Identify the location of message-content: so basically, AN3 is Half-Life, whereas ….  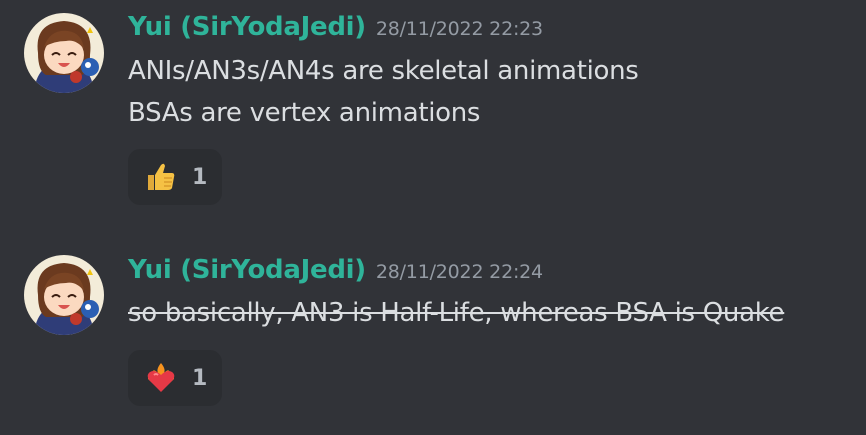
(456, 313).